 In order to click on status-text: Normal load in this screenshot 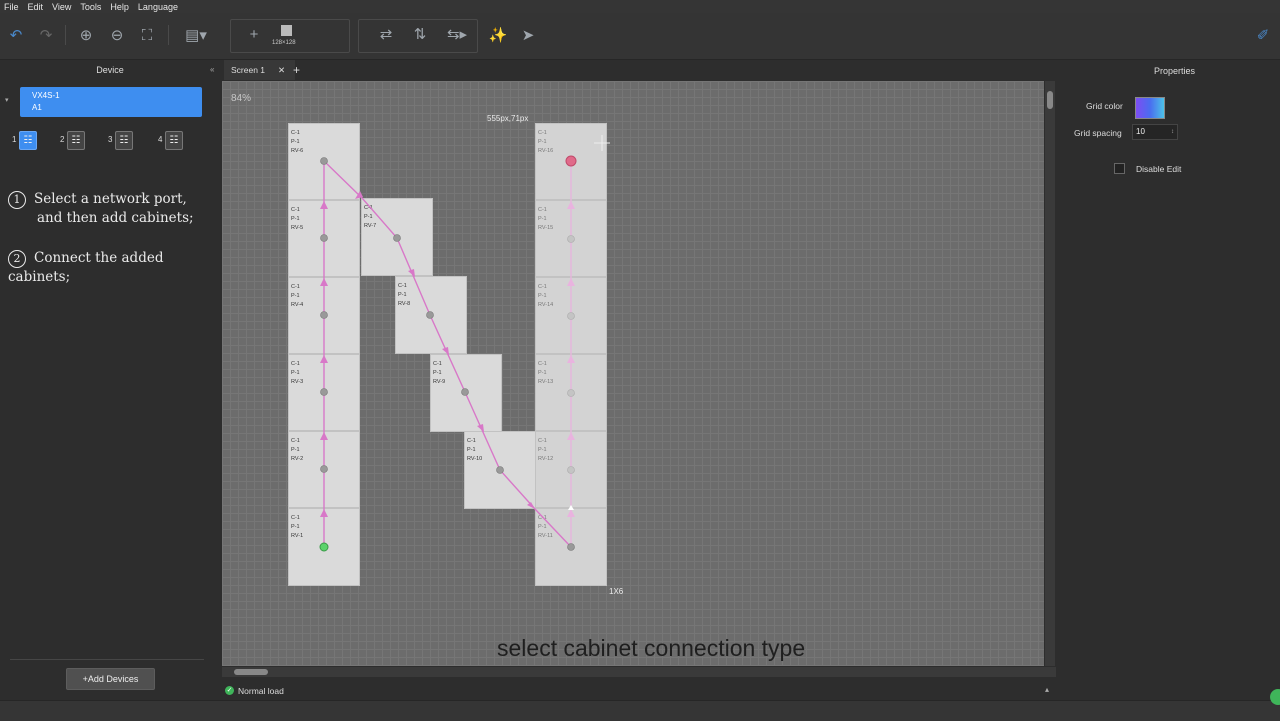, I will do `click(261, 691)`.